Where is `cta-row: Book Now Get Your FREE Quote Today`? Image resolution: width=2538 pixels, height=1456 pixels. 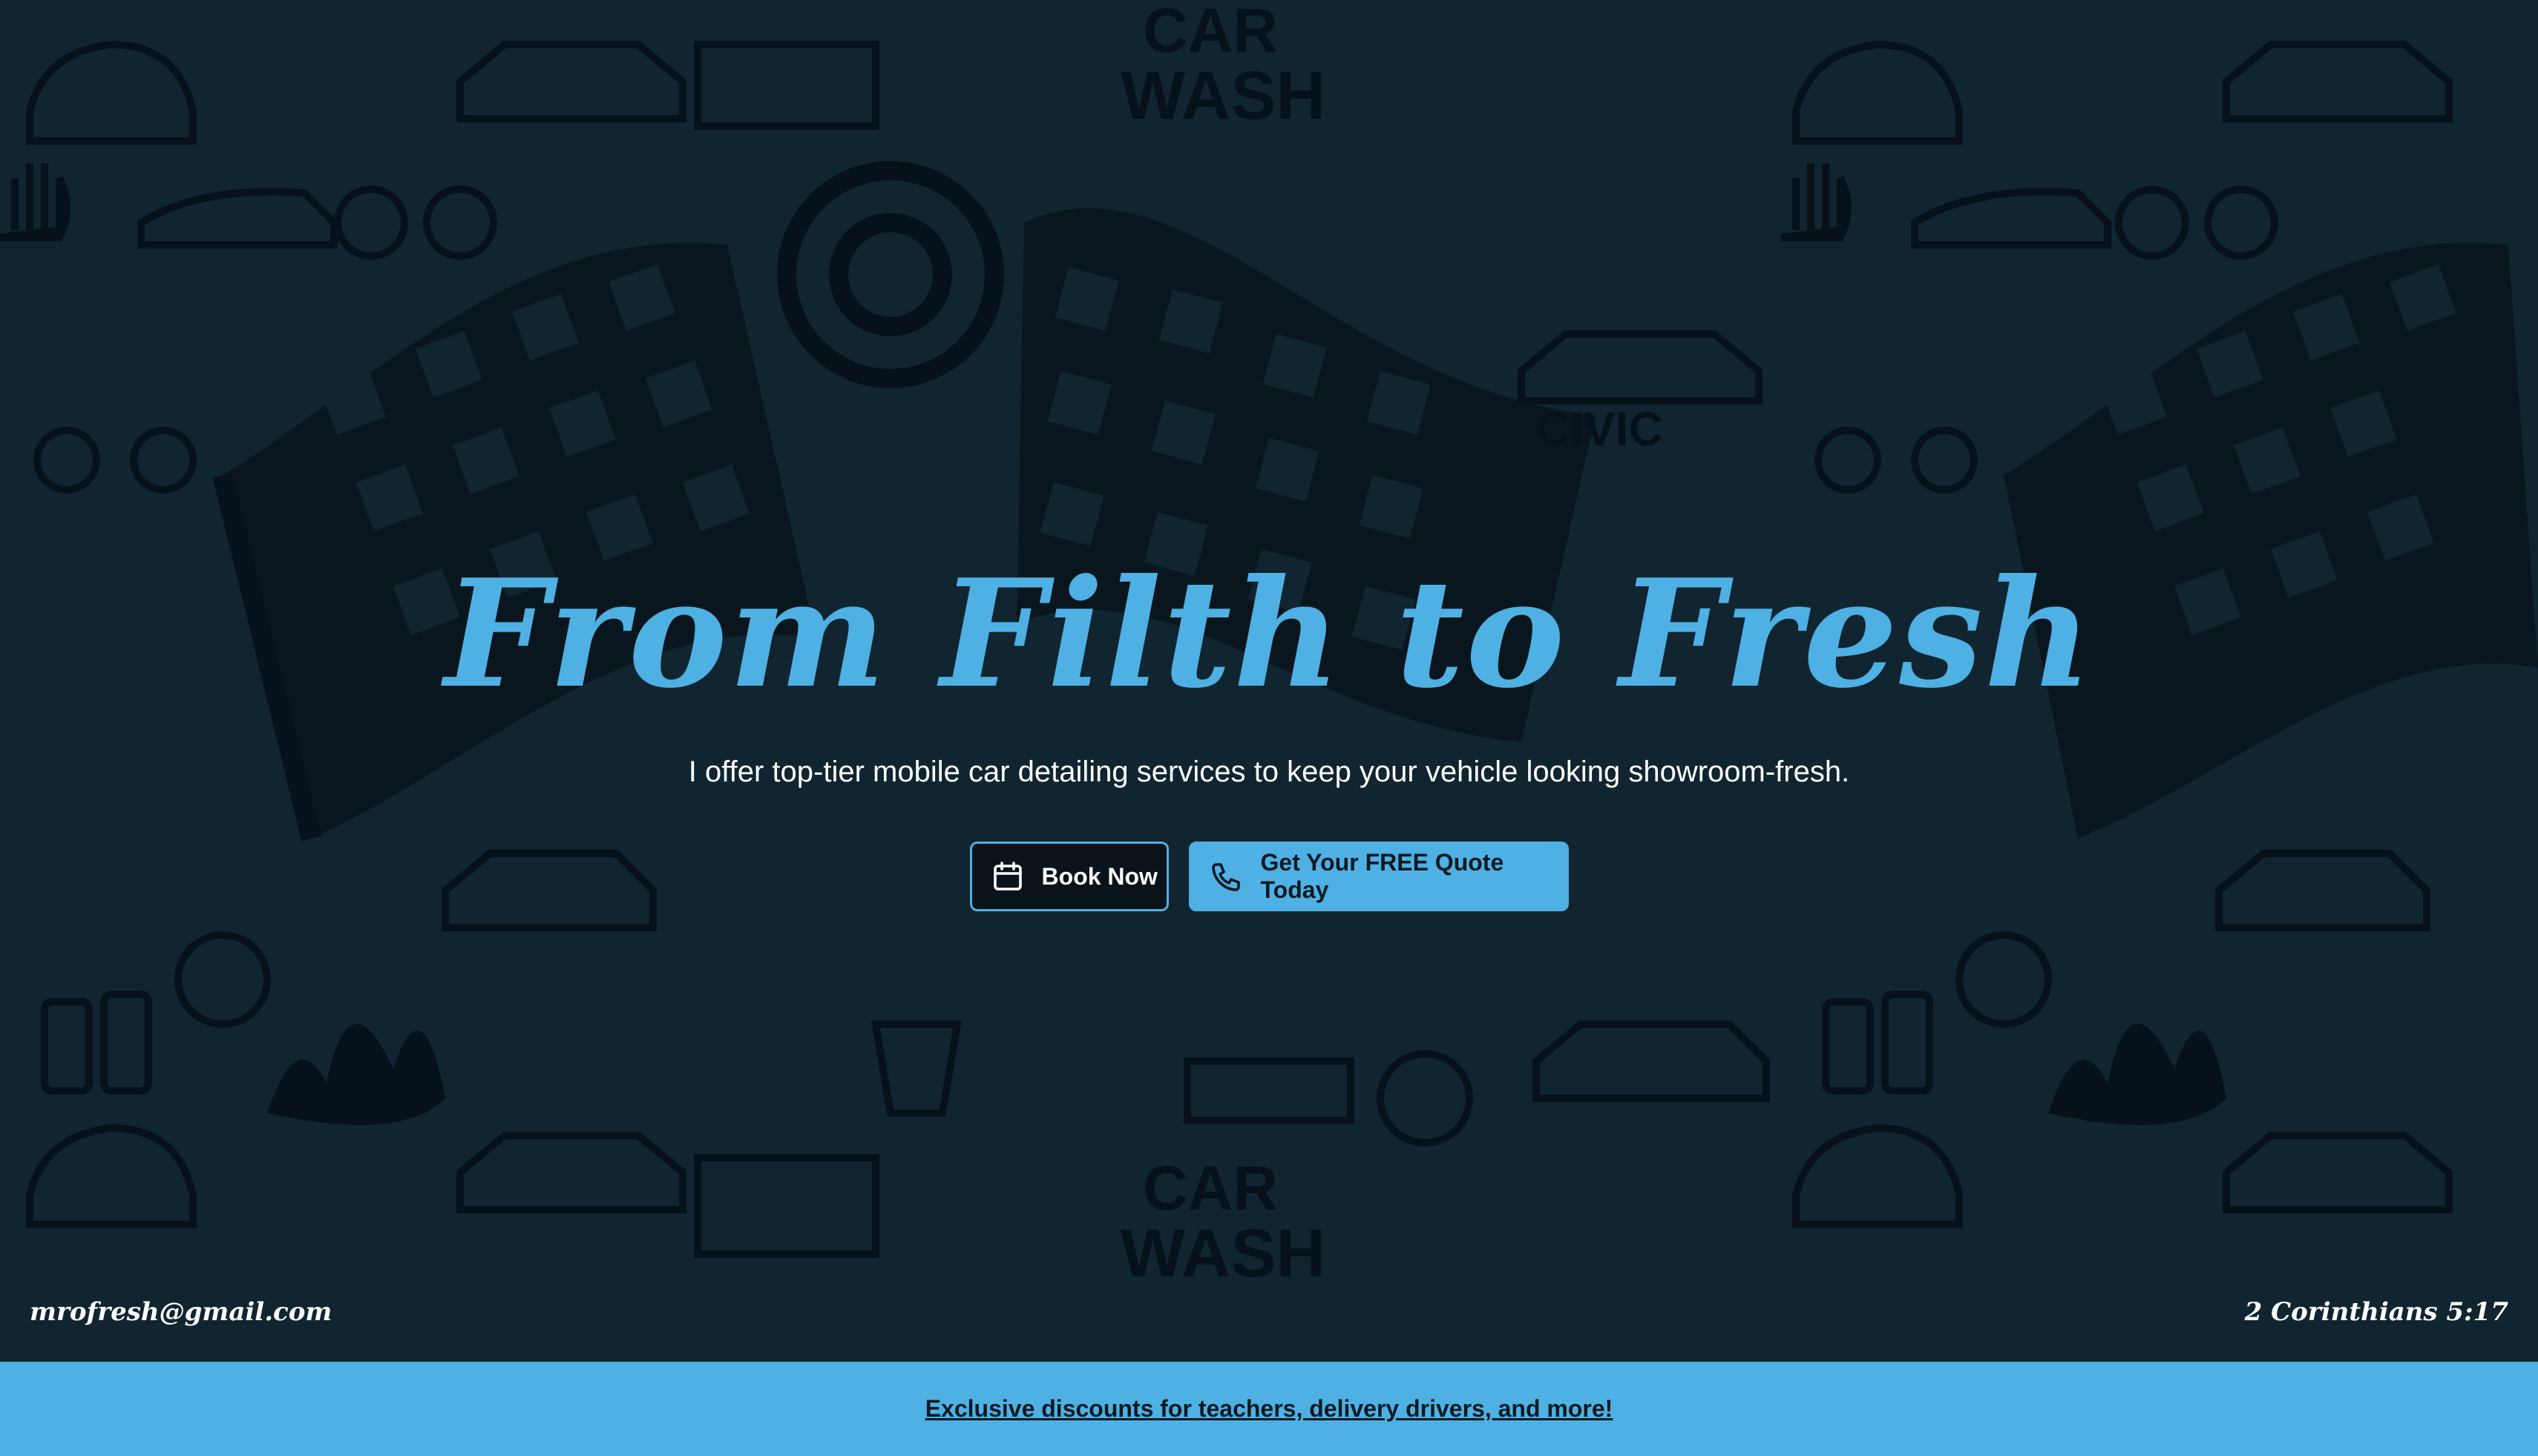 cta-row: Book Now Get Your FREE Quote Today is located at coordinates (1269, 877).